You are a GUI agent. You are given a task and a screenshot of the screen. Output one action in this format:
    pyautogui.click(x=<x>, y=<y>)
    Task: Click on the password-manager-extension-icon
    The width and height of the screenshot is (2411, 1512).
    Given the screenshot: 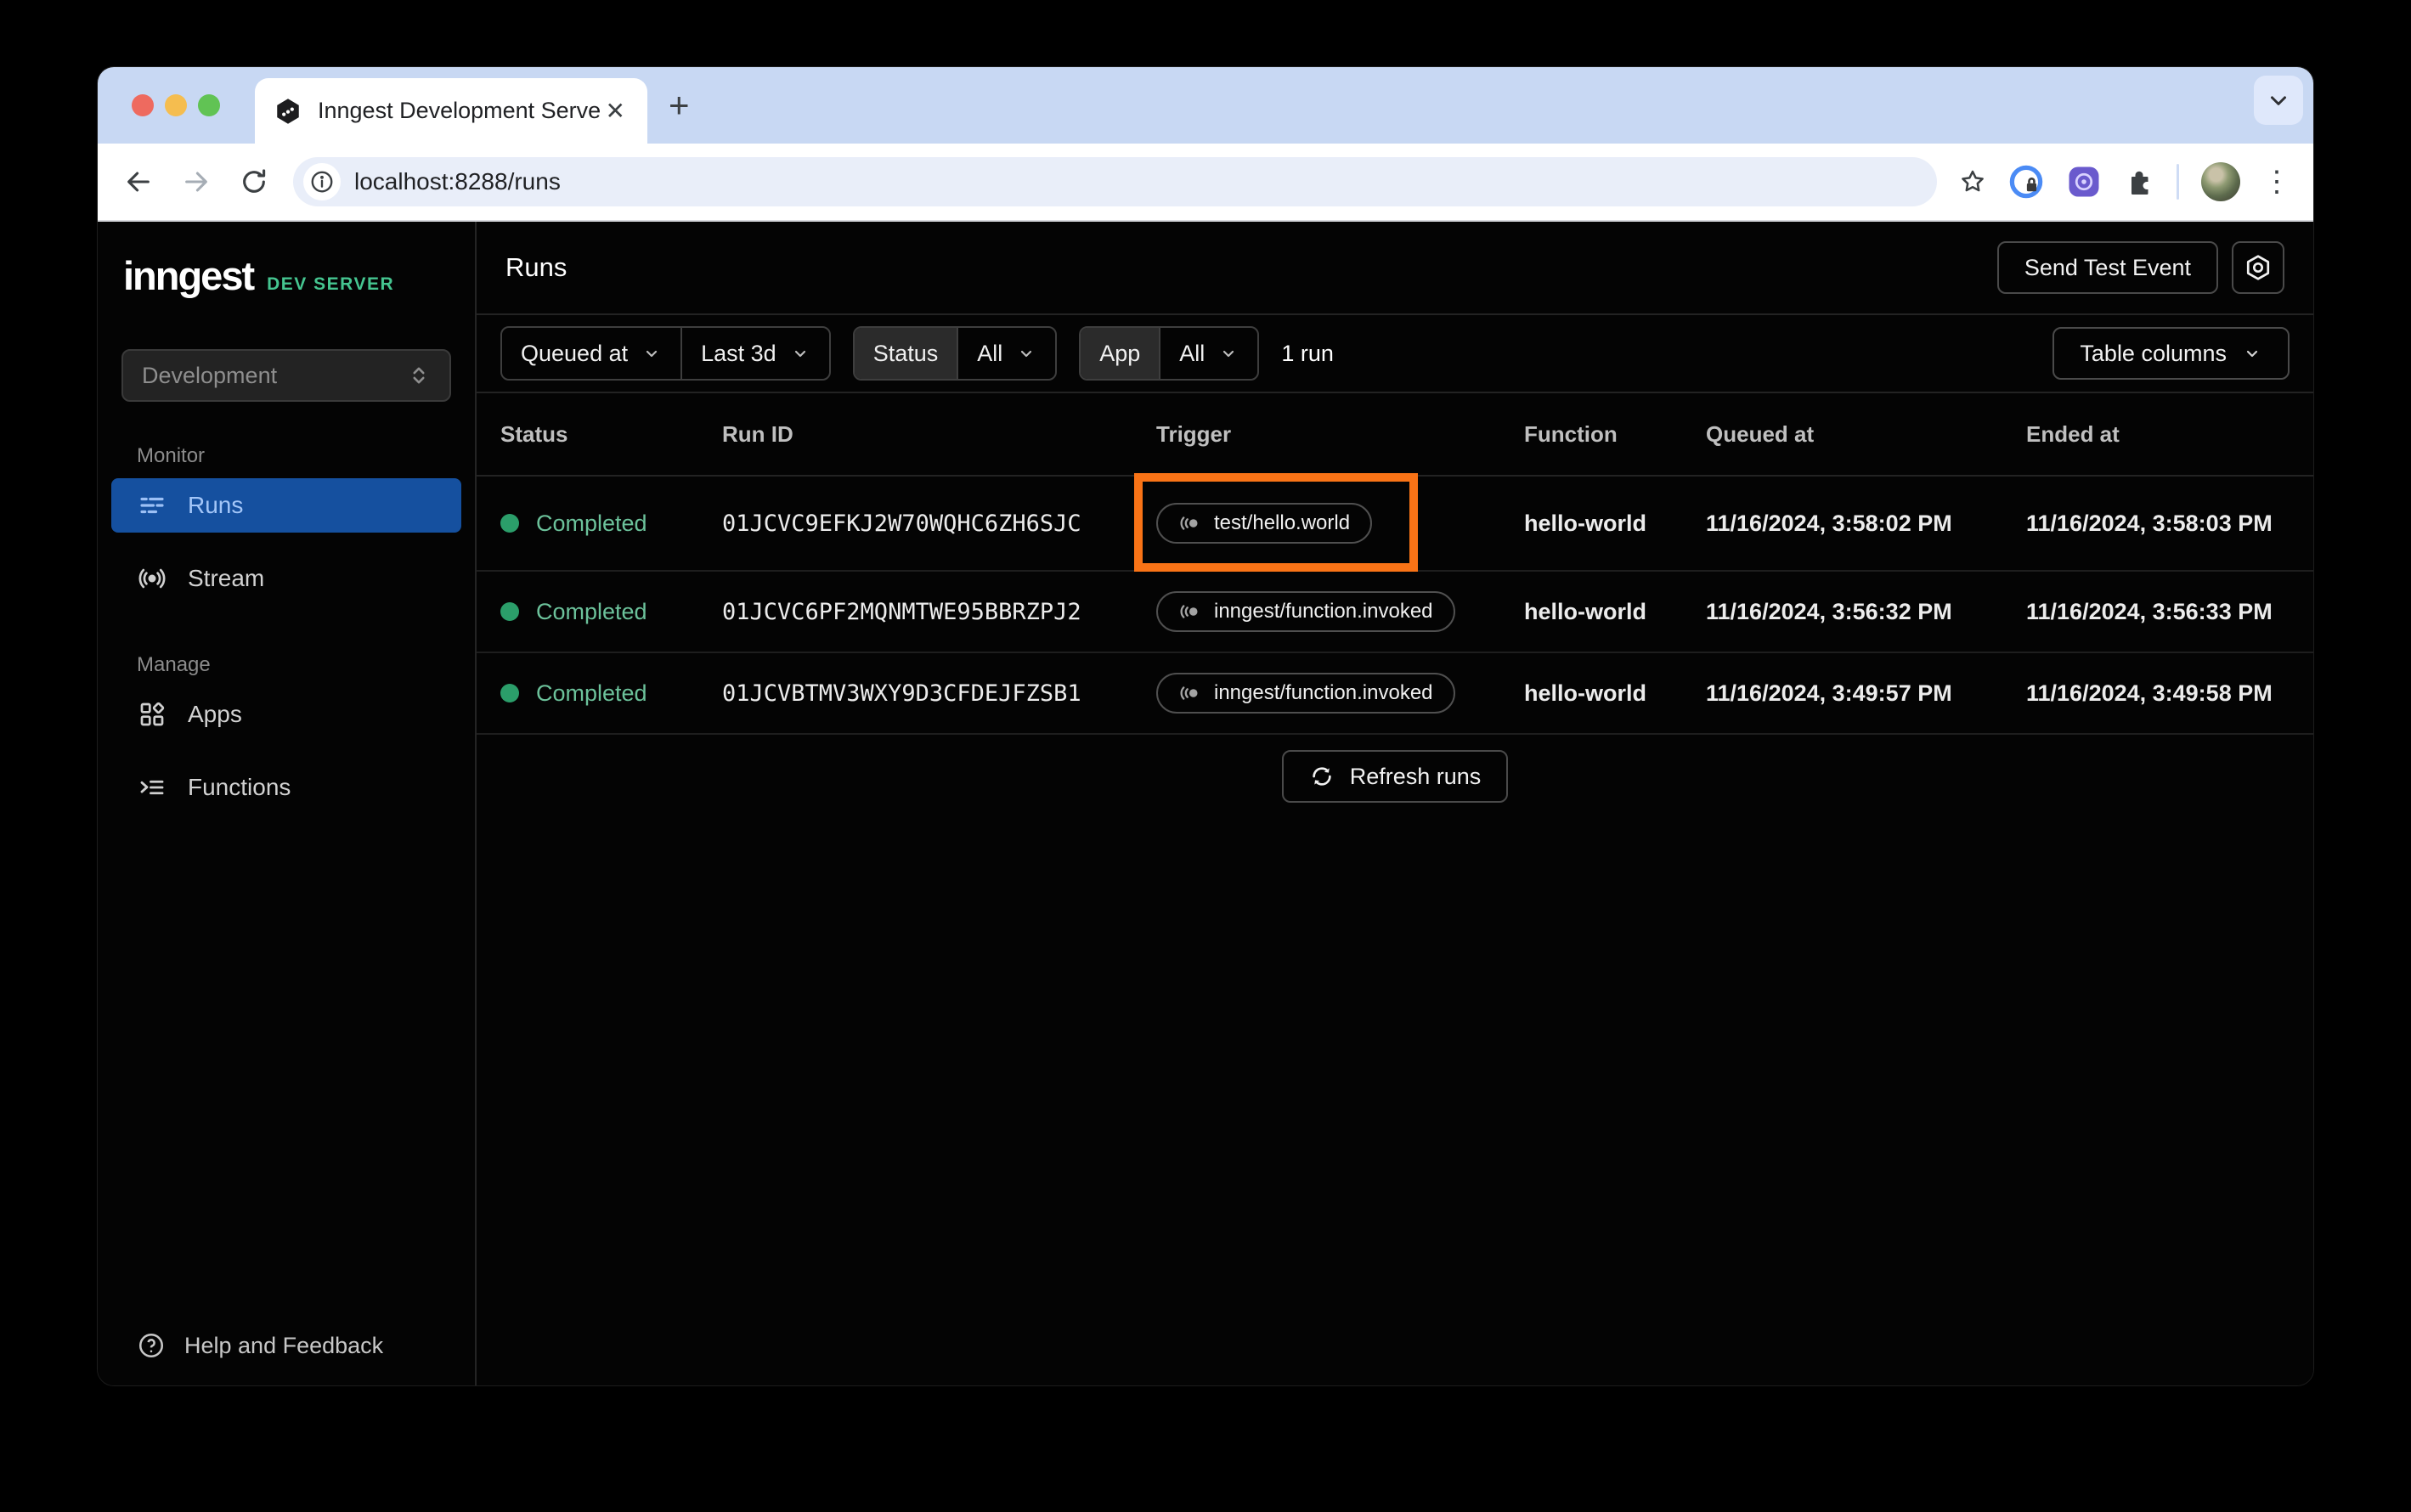 What is the action you would take?
    pyautogui.click(x=2026, y=182)
    